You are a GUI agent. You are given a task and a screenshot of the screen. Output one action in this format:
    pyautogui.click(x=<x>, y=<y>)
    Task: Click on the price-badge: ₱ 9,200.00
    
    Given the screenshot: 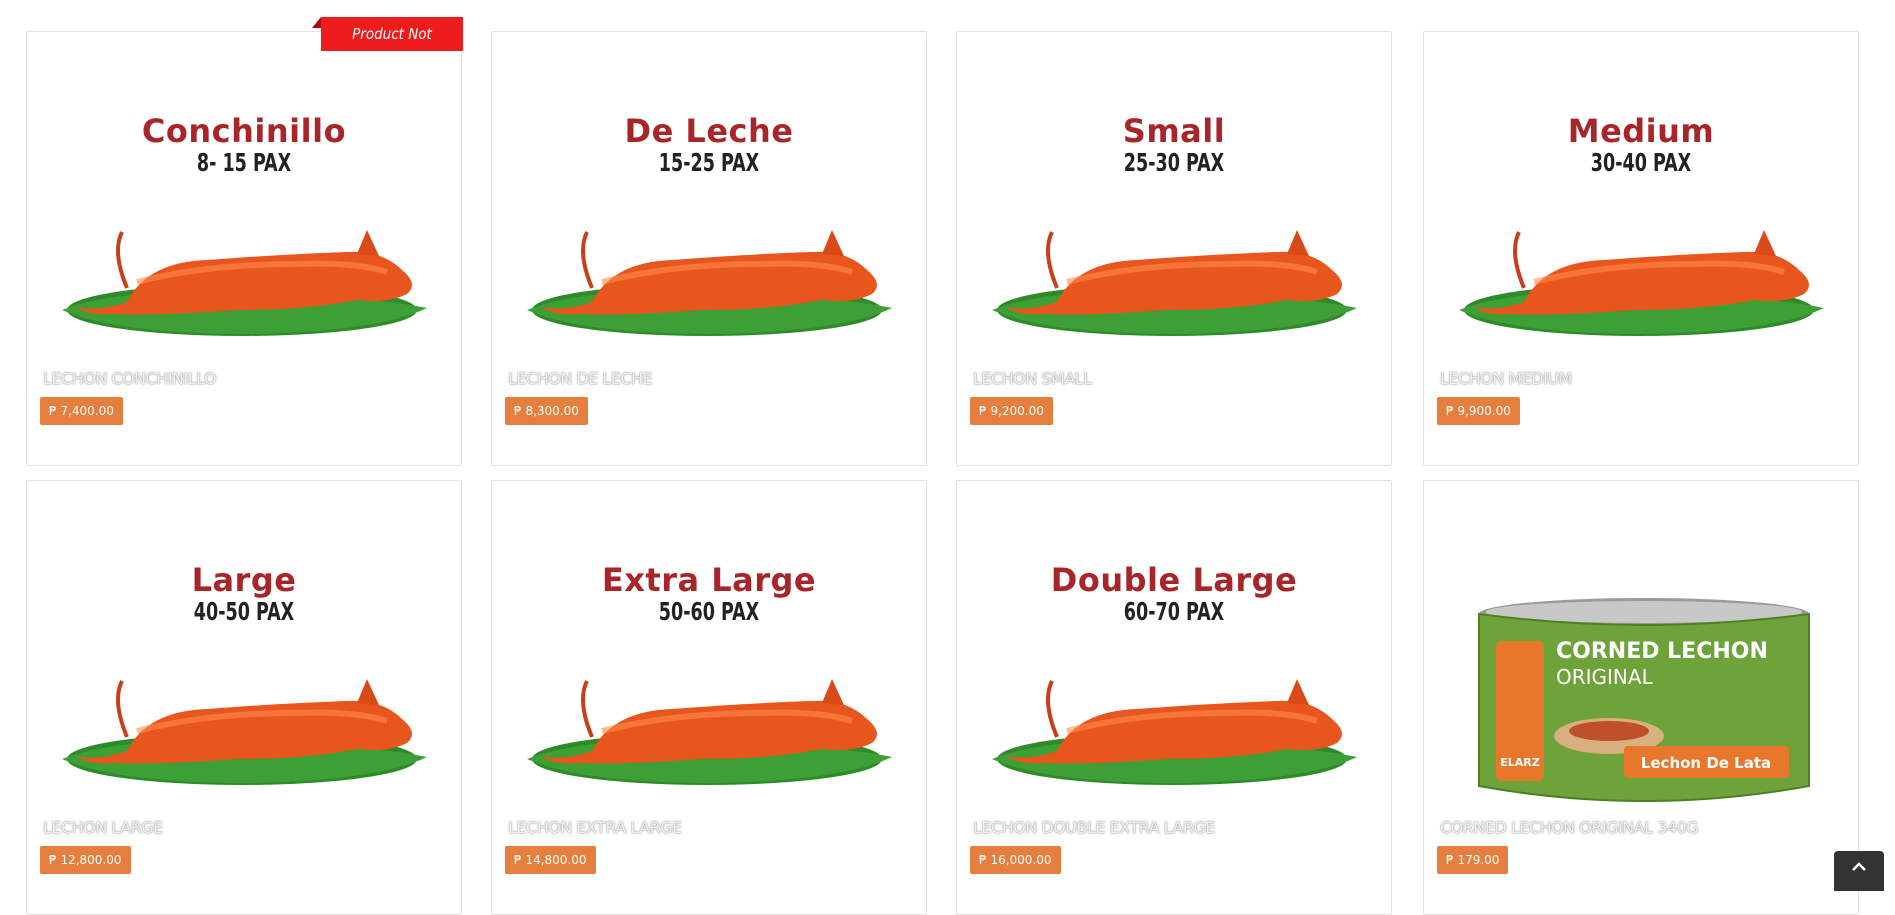 What is the action you would take?
    pyautogui.click(x=1011, y=411)
    